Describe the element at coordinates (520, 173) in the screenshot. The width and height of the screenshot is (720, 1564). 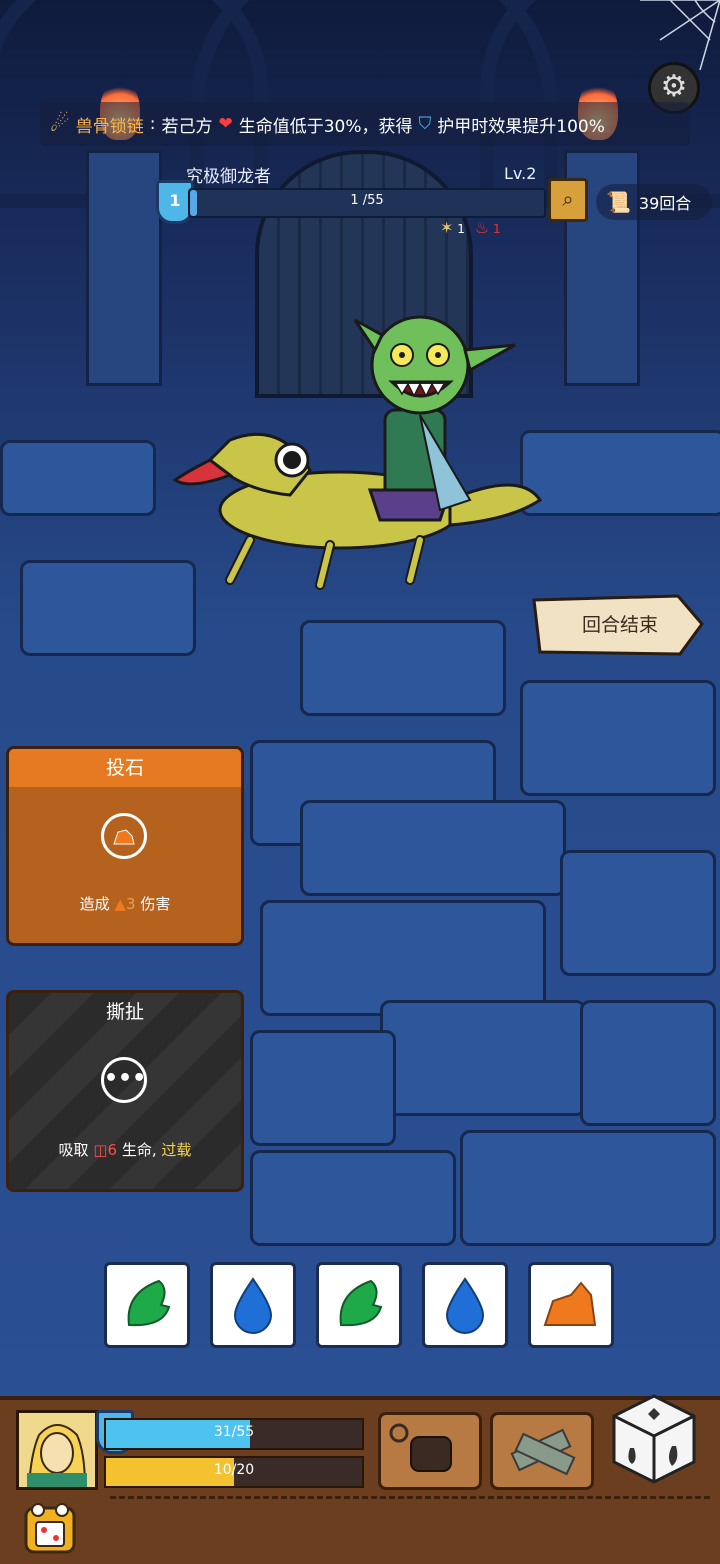
I see `enemy-level: Lv.2` at that location.